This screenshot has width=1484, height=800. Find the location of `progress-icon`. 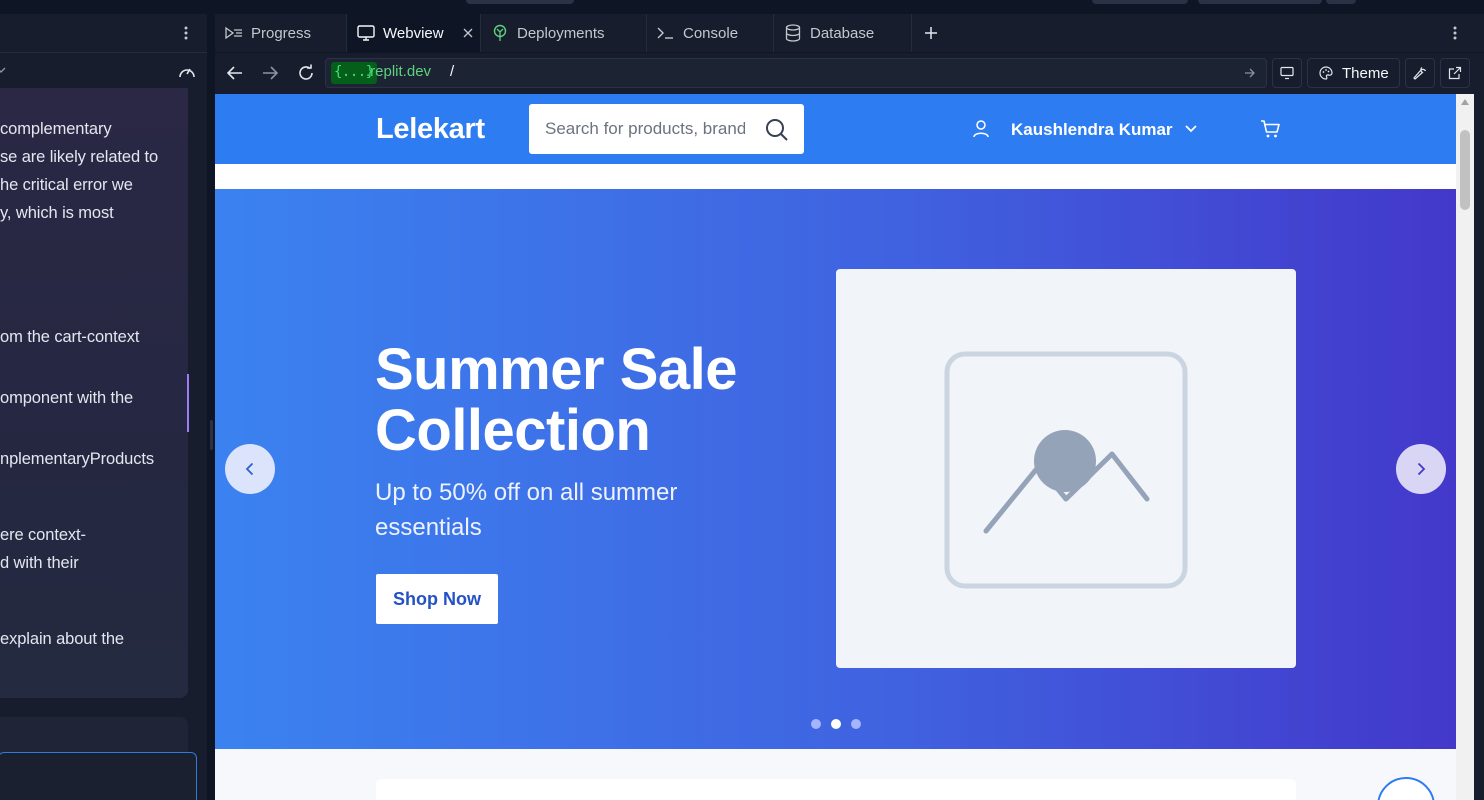

progress-icon is located at coordinates (234, 33).